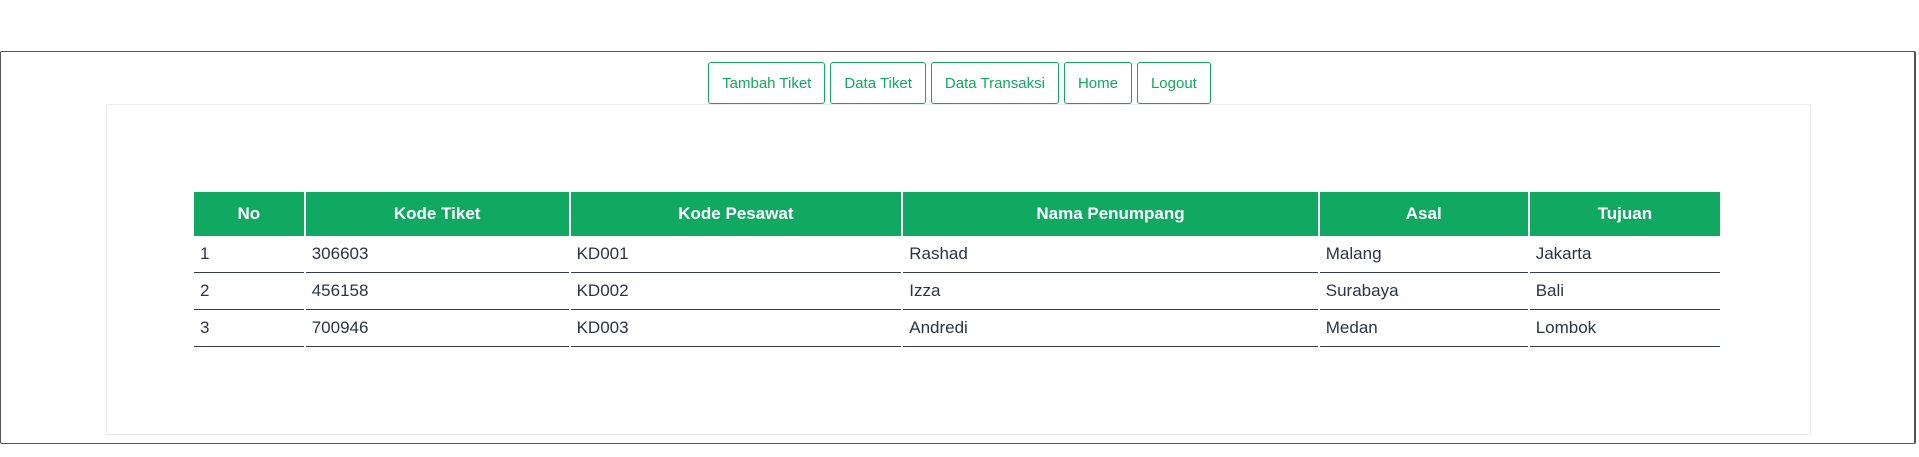  Describe the element at coordinates (1423, 214) in the screenshot. I see `header-asal: Asal` at that location.